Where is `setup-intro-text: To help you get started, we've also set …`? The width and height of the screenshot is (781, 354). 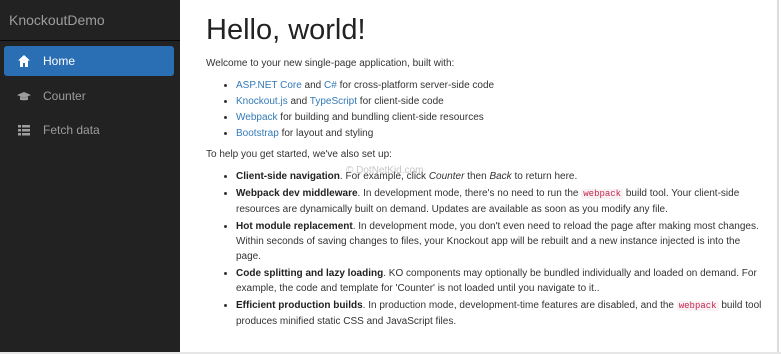
setup-intro-text: To help you get started, we've also set … is located at coordinates (299, 154).